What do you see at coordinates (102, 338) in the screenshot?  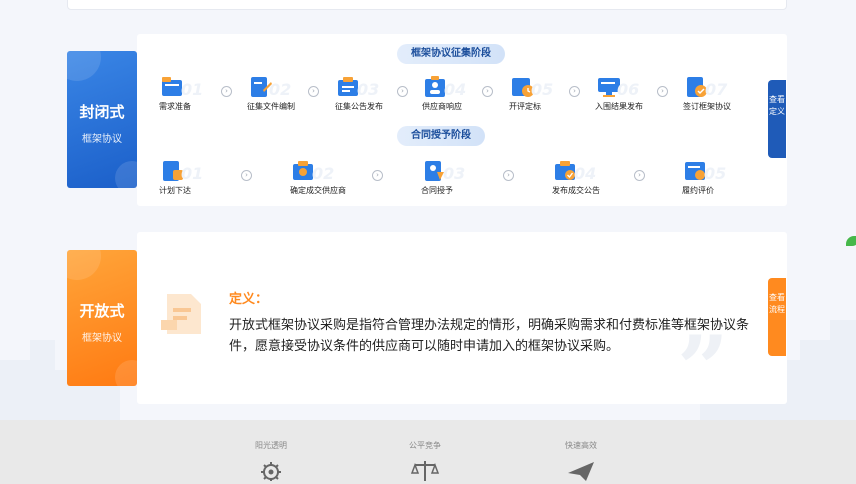 I see `open-tag-subtitle: 框架协议` at bounding box center [102, 338].